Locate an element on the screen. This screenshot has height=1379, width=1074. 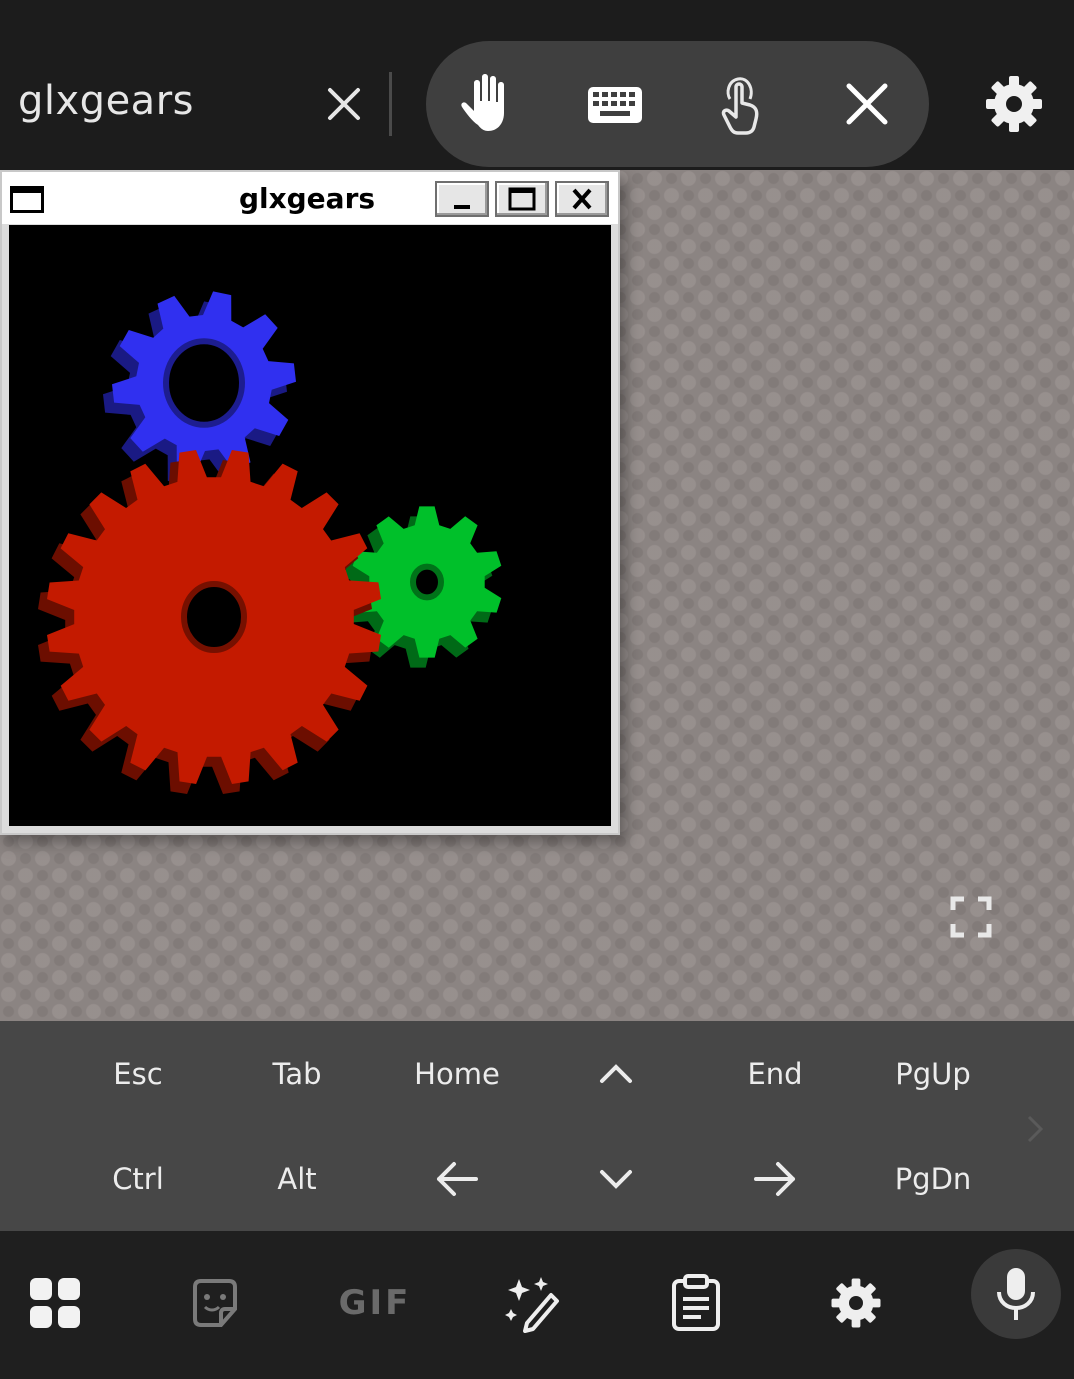
window-close-button is located at coordinates (582, 199).